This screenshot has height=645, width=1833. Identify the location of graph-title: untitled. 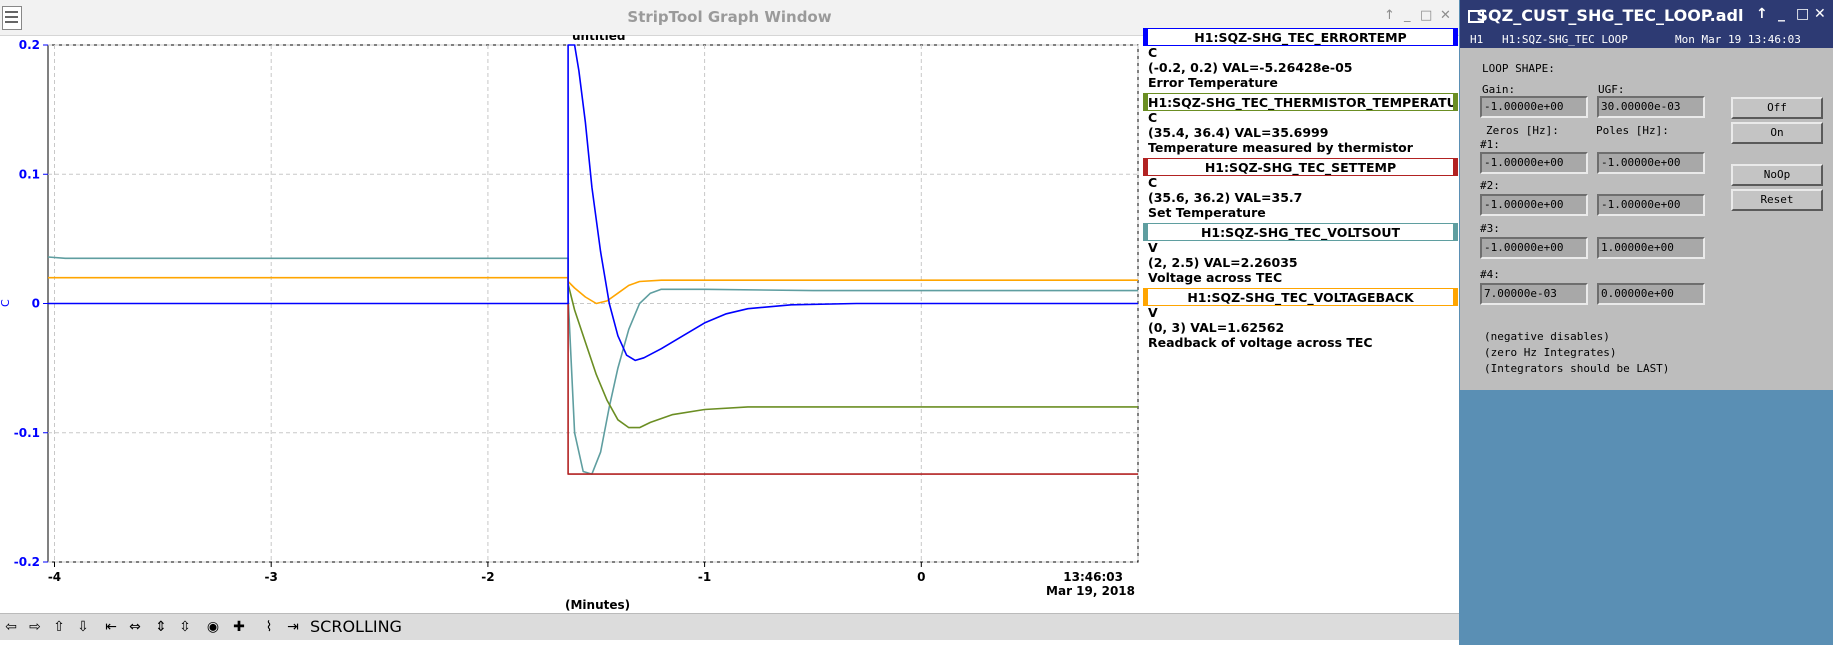
(599, 39).